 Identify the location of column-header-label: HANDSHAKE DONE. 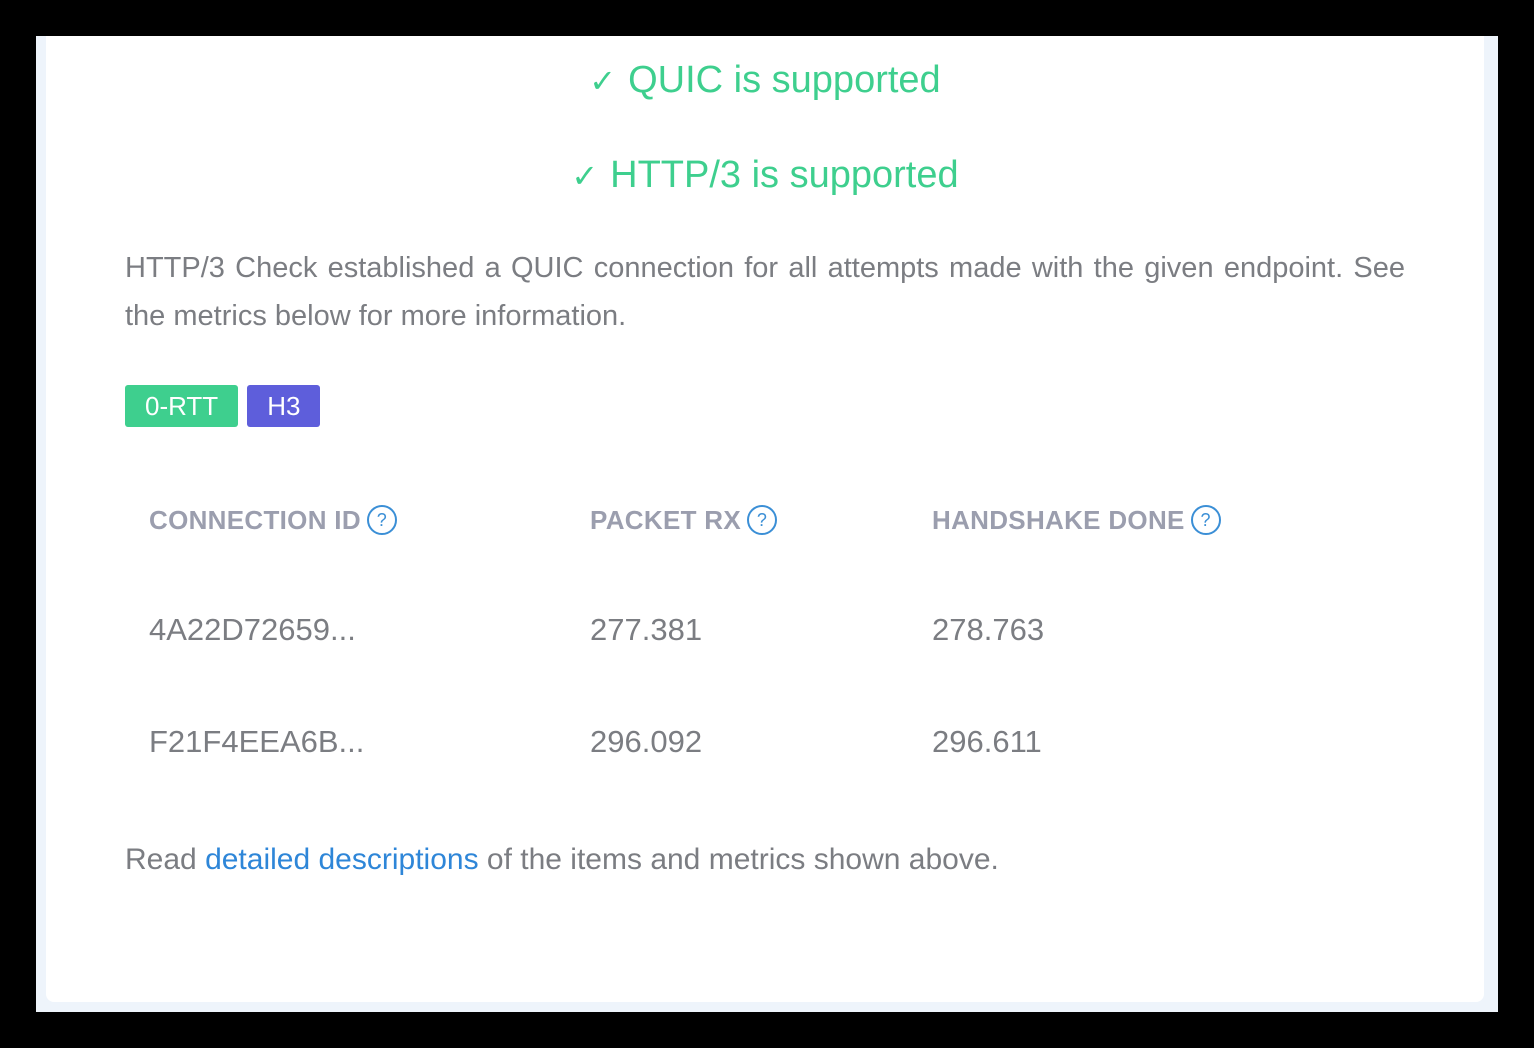
(1058, 520).